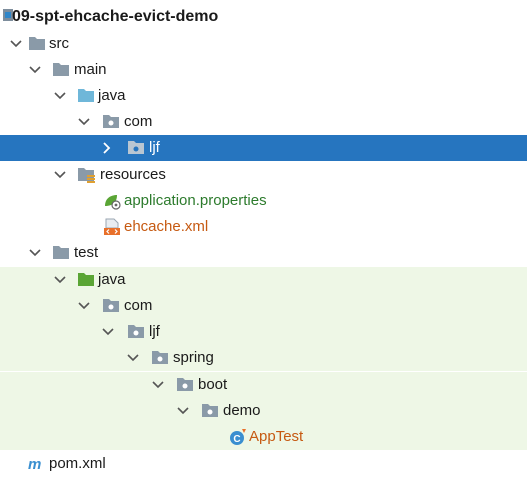  Describe the element at coordinates (263, 464) in the screenshot. I see `tree-row-pom-xml: m pom.xml` at that location.